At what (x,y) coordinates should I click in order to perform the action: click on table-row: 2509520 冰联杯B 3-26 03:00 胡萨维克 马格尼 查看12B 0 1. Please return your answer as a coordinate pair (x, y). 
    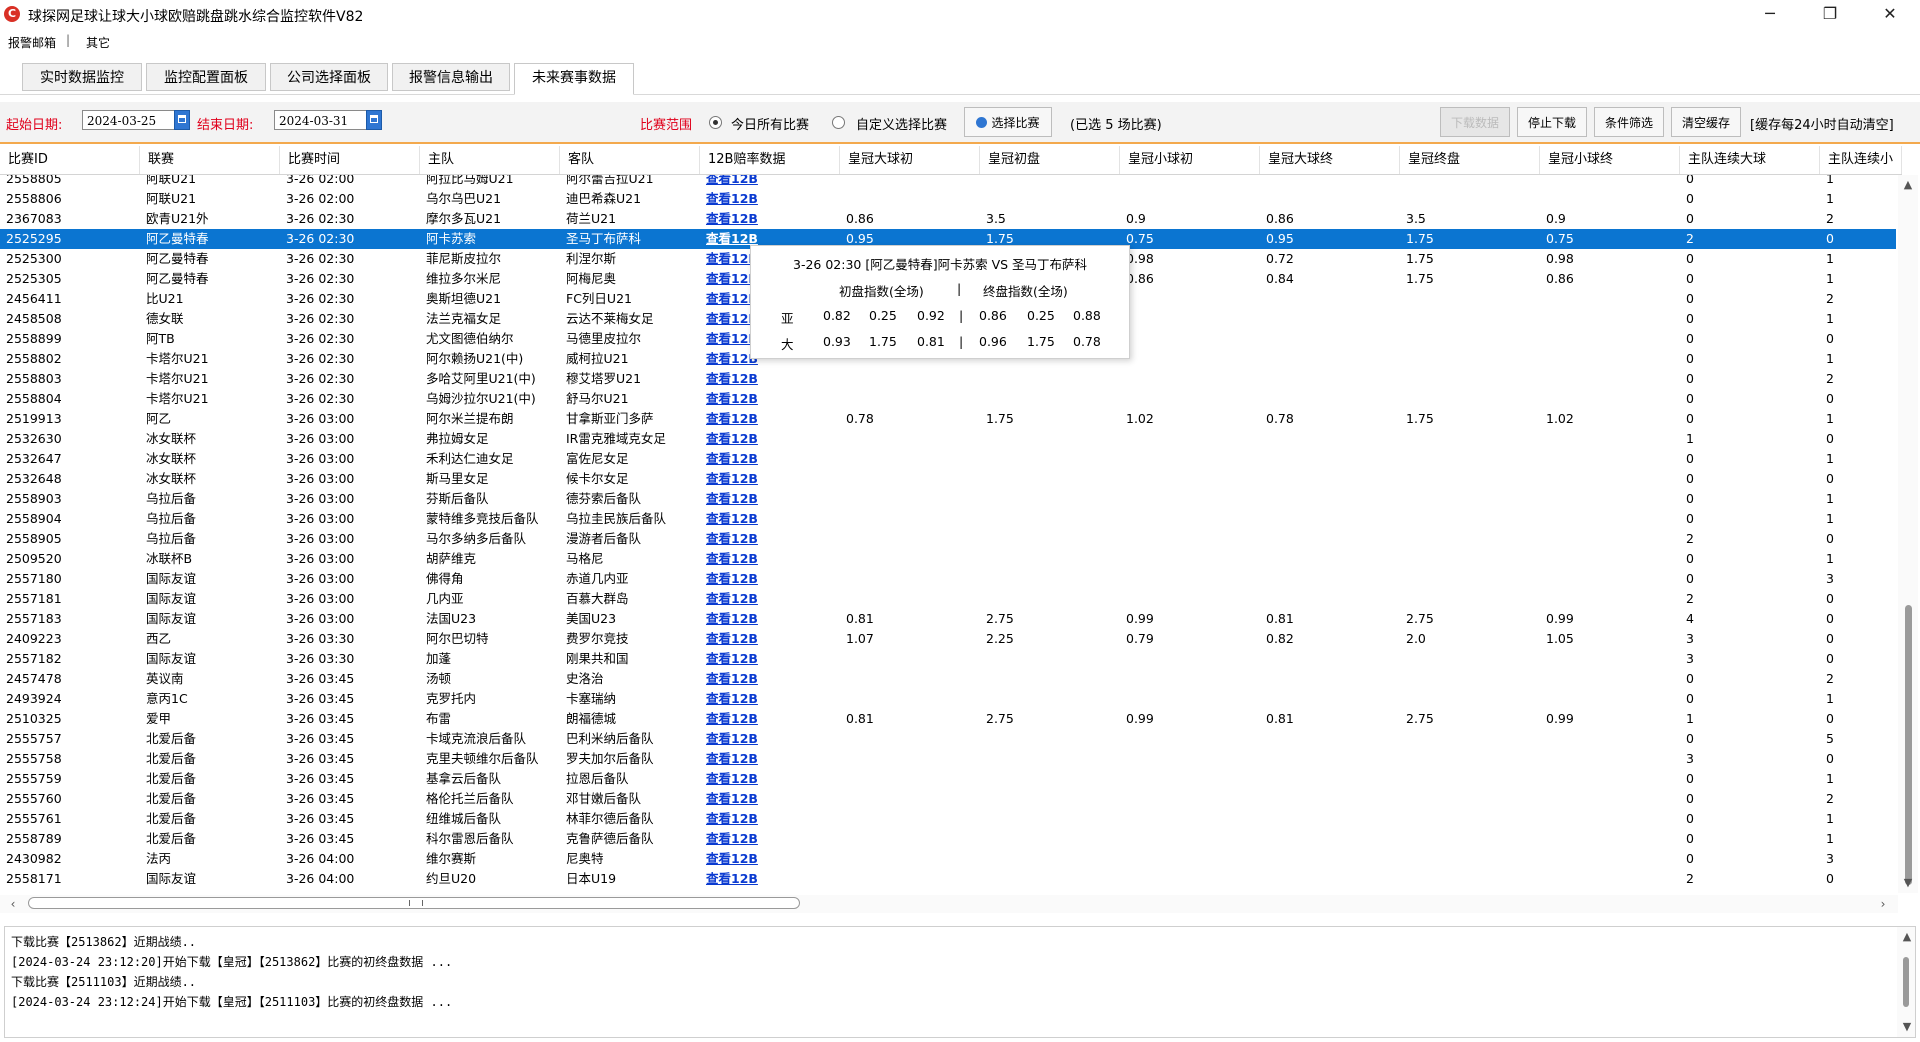
    Looking at the image, I should click on (948, 559).